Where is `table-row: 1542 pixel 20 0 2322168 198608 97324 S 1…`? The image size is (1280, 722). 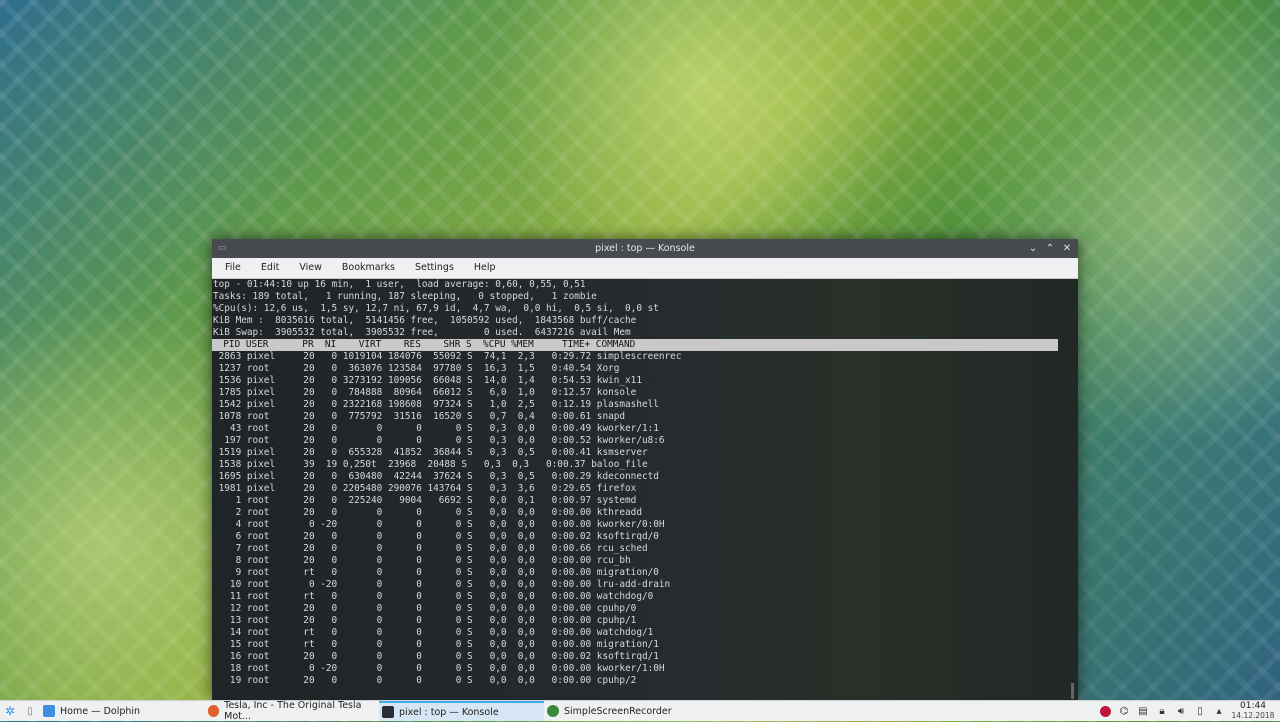 table-row: 1542 pixel 20 0 2322168 198608 97324 S 1… is located at coordinates (436, 404).